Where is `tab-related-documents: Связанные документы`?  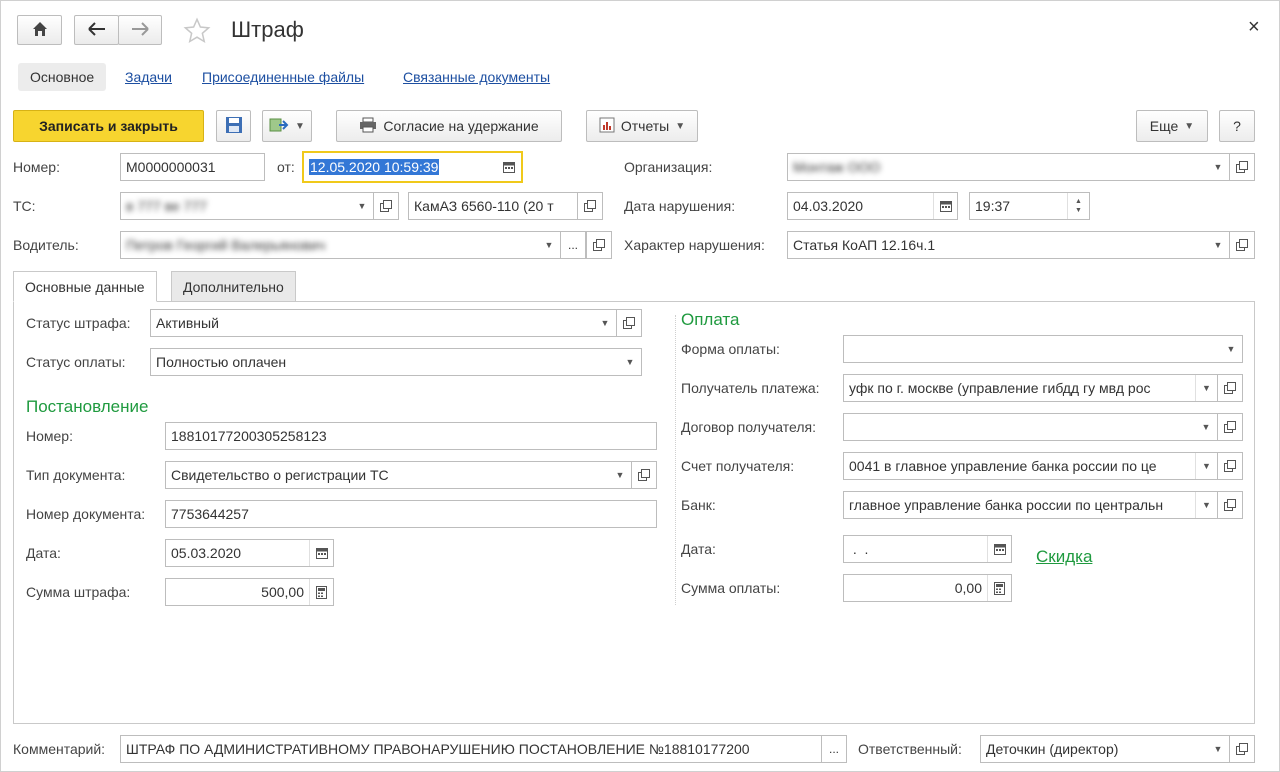 tab-related-documents: Связанные документы is located at coordinates (476, 77).